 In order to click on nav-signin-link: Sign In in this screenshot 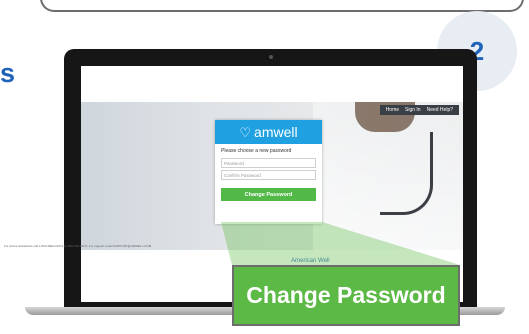, I will do `click(413, 110)`.